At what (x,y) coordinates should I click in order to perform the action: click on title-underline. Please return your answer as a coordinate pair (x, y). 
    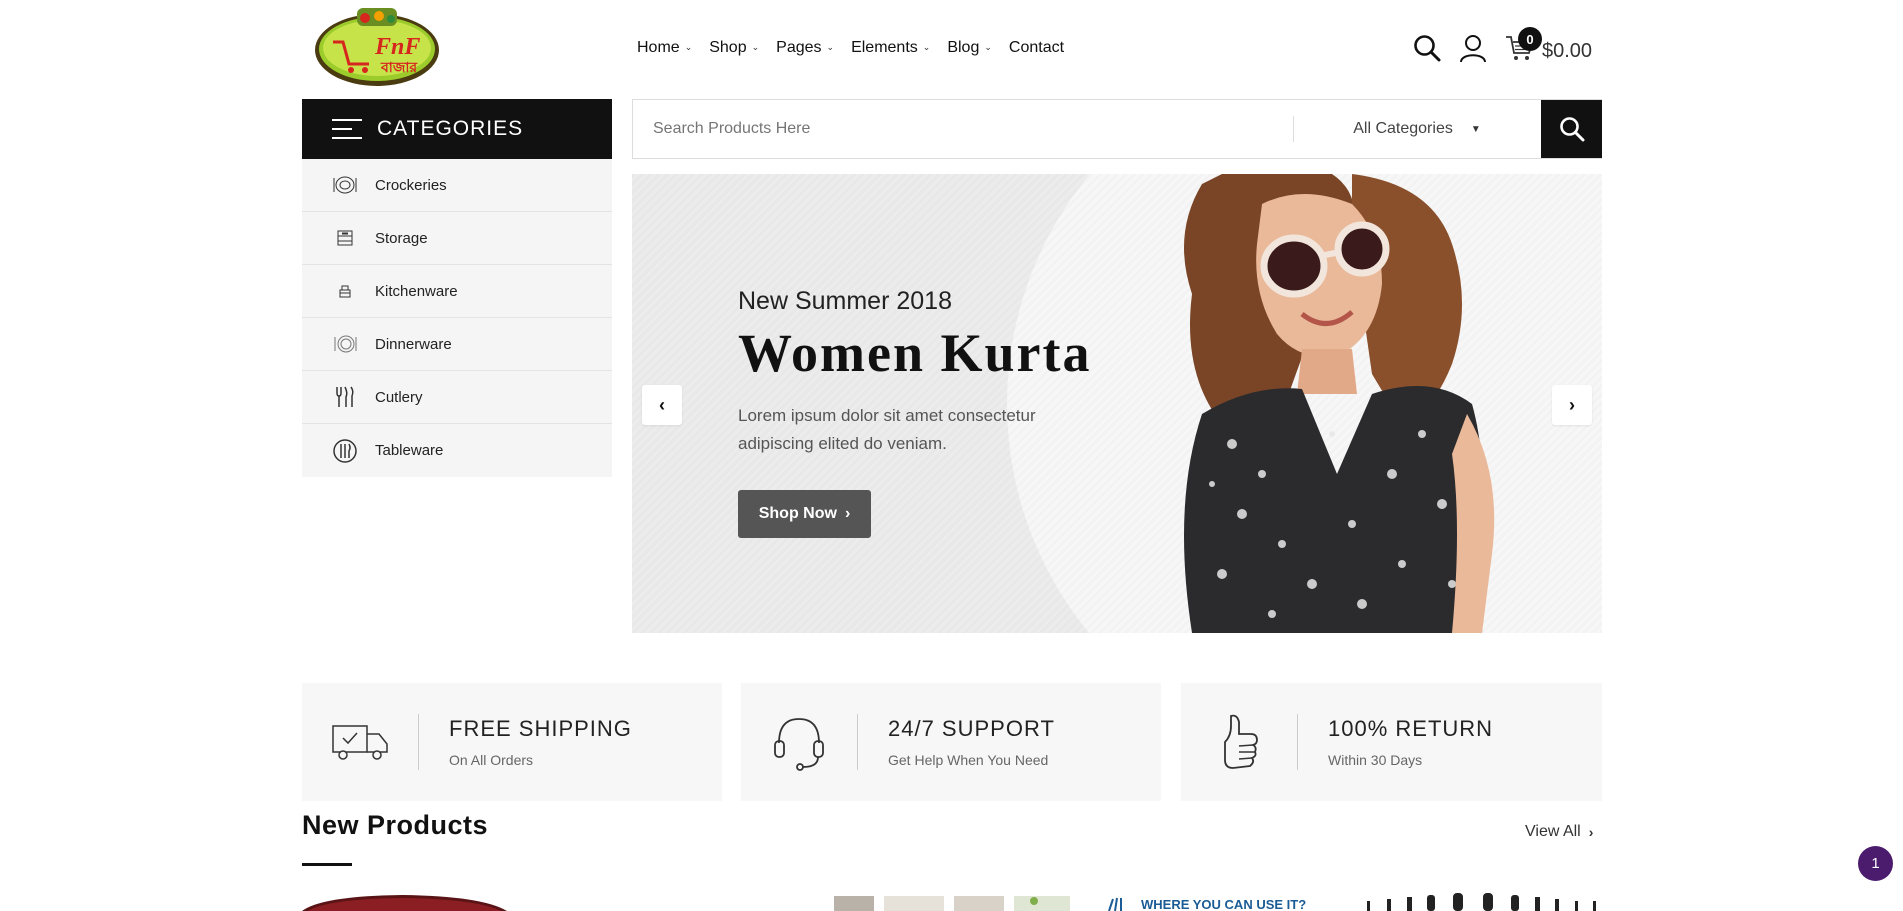
    Looking at the image, I should click on (327, 864).